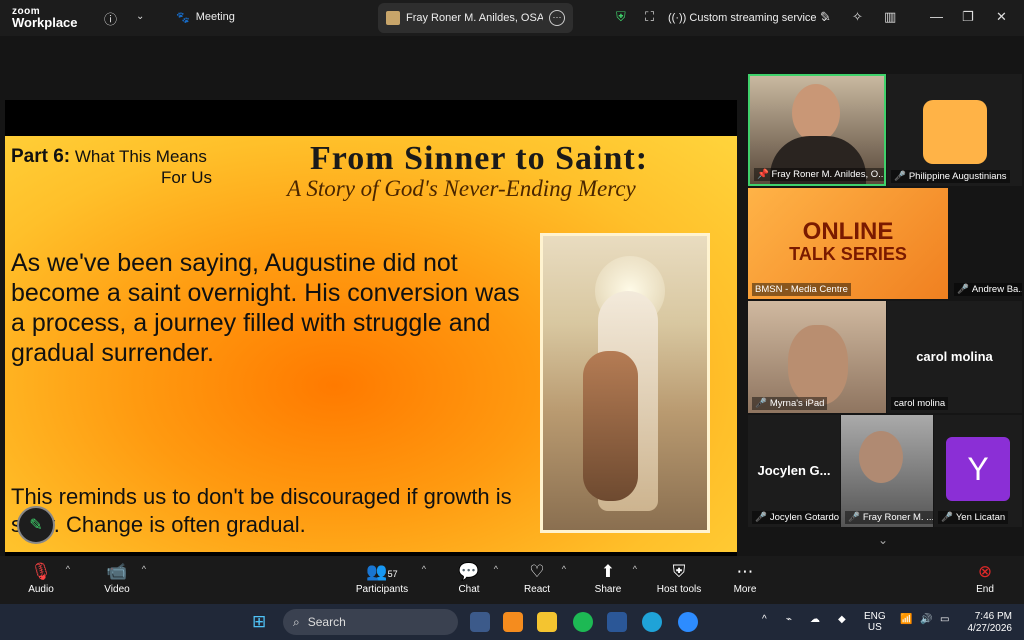  I want to click on zoom-logo: zoom Workplace, so click(45, 18).